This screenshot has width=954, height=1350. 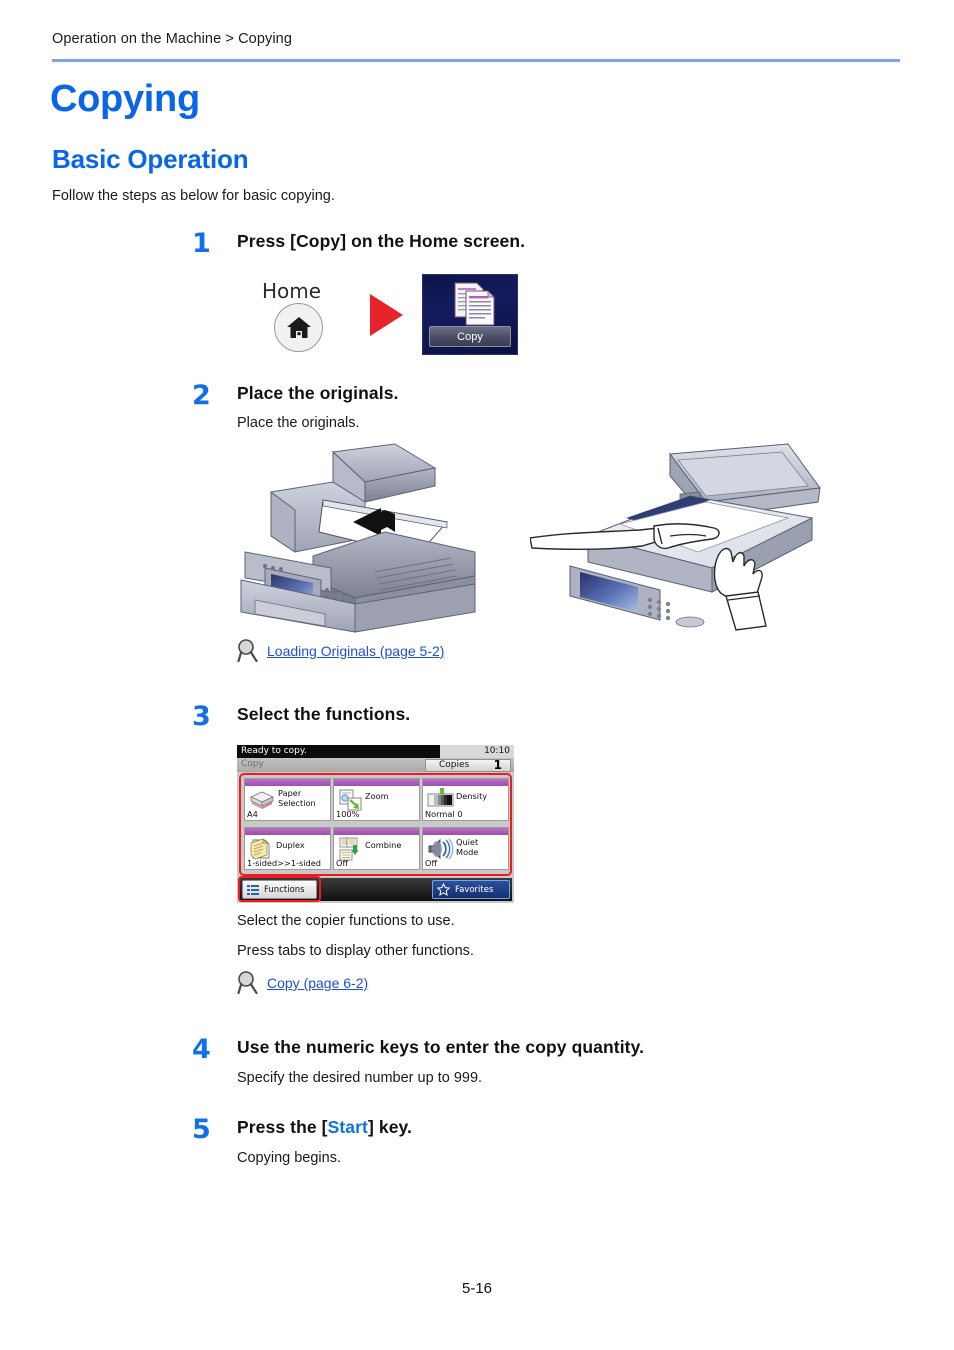 I want to click on favorites-button-label: Favorites, so click(x=474, y=889).